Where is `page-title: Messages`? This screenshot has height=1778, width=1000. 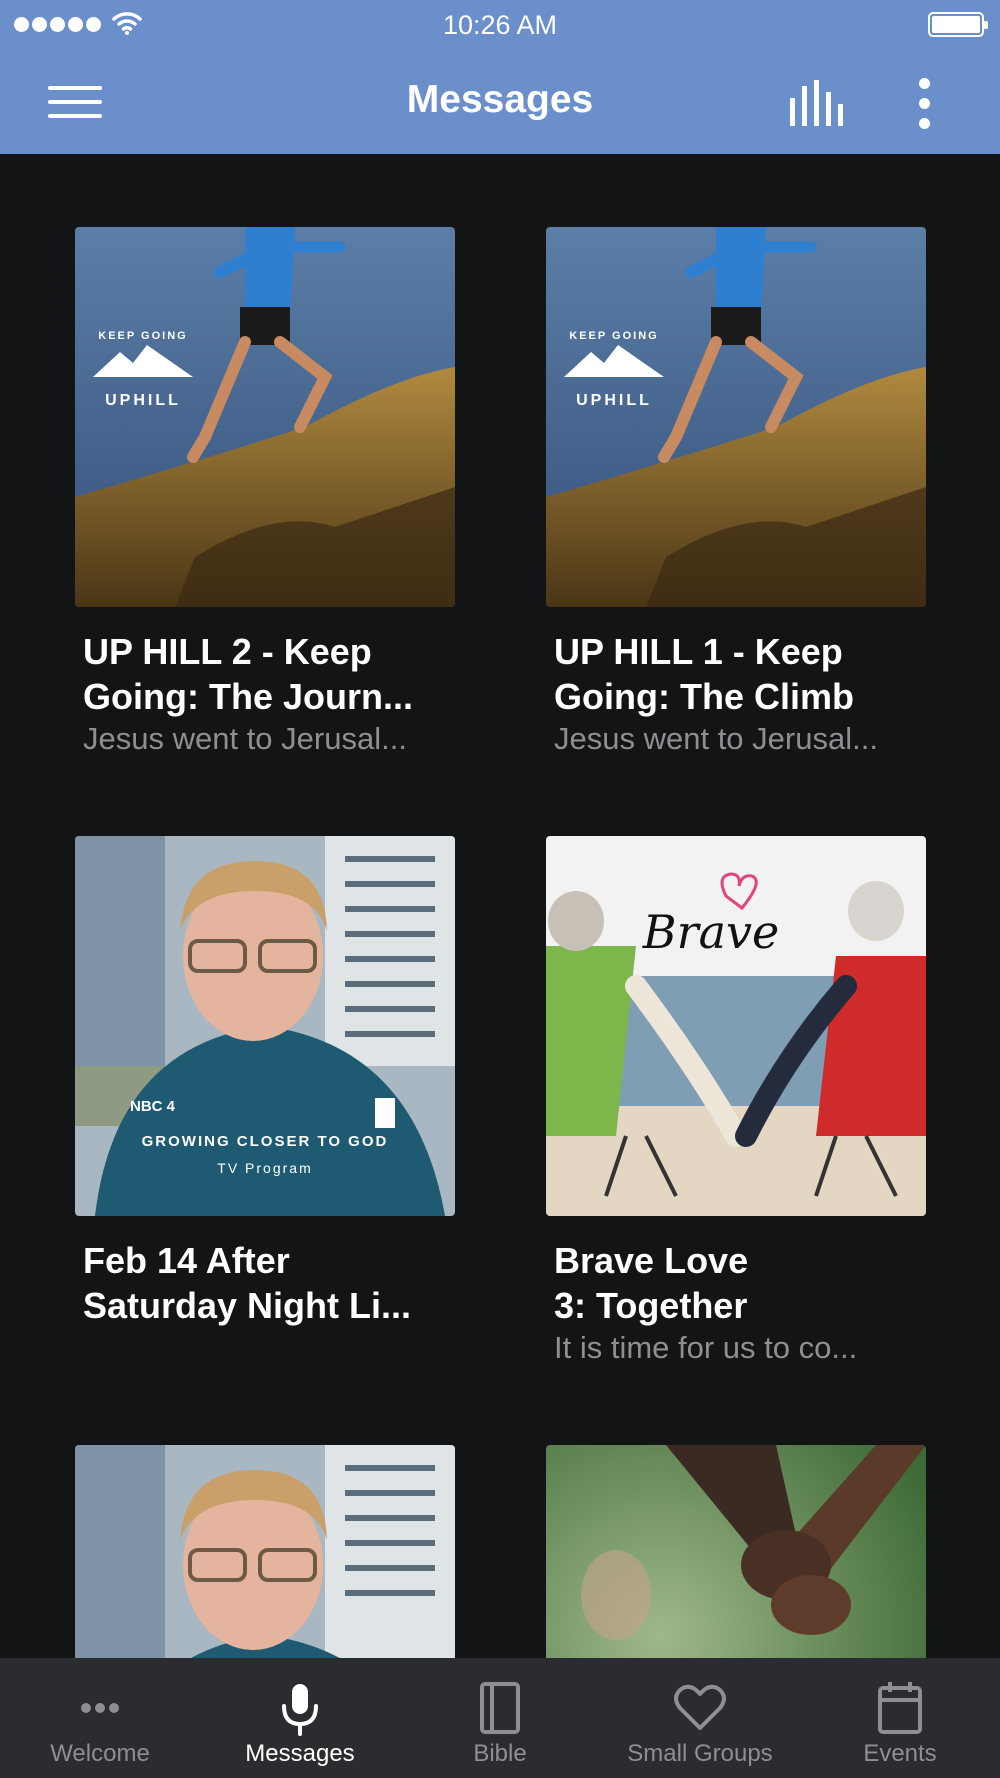
page-title: Messages is located at coordinates (500, 99).